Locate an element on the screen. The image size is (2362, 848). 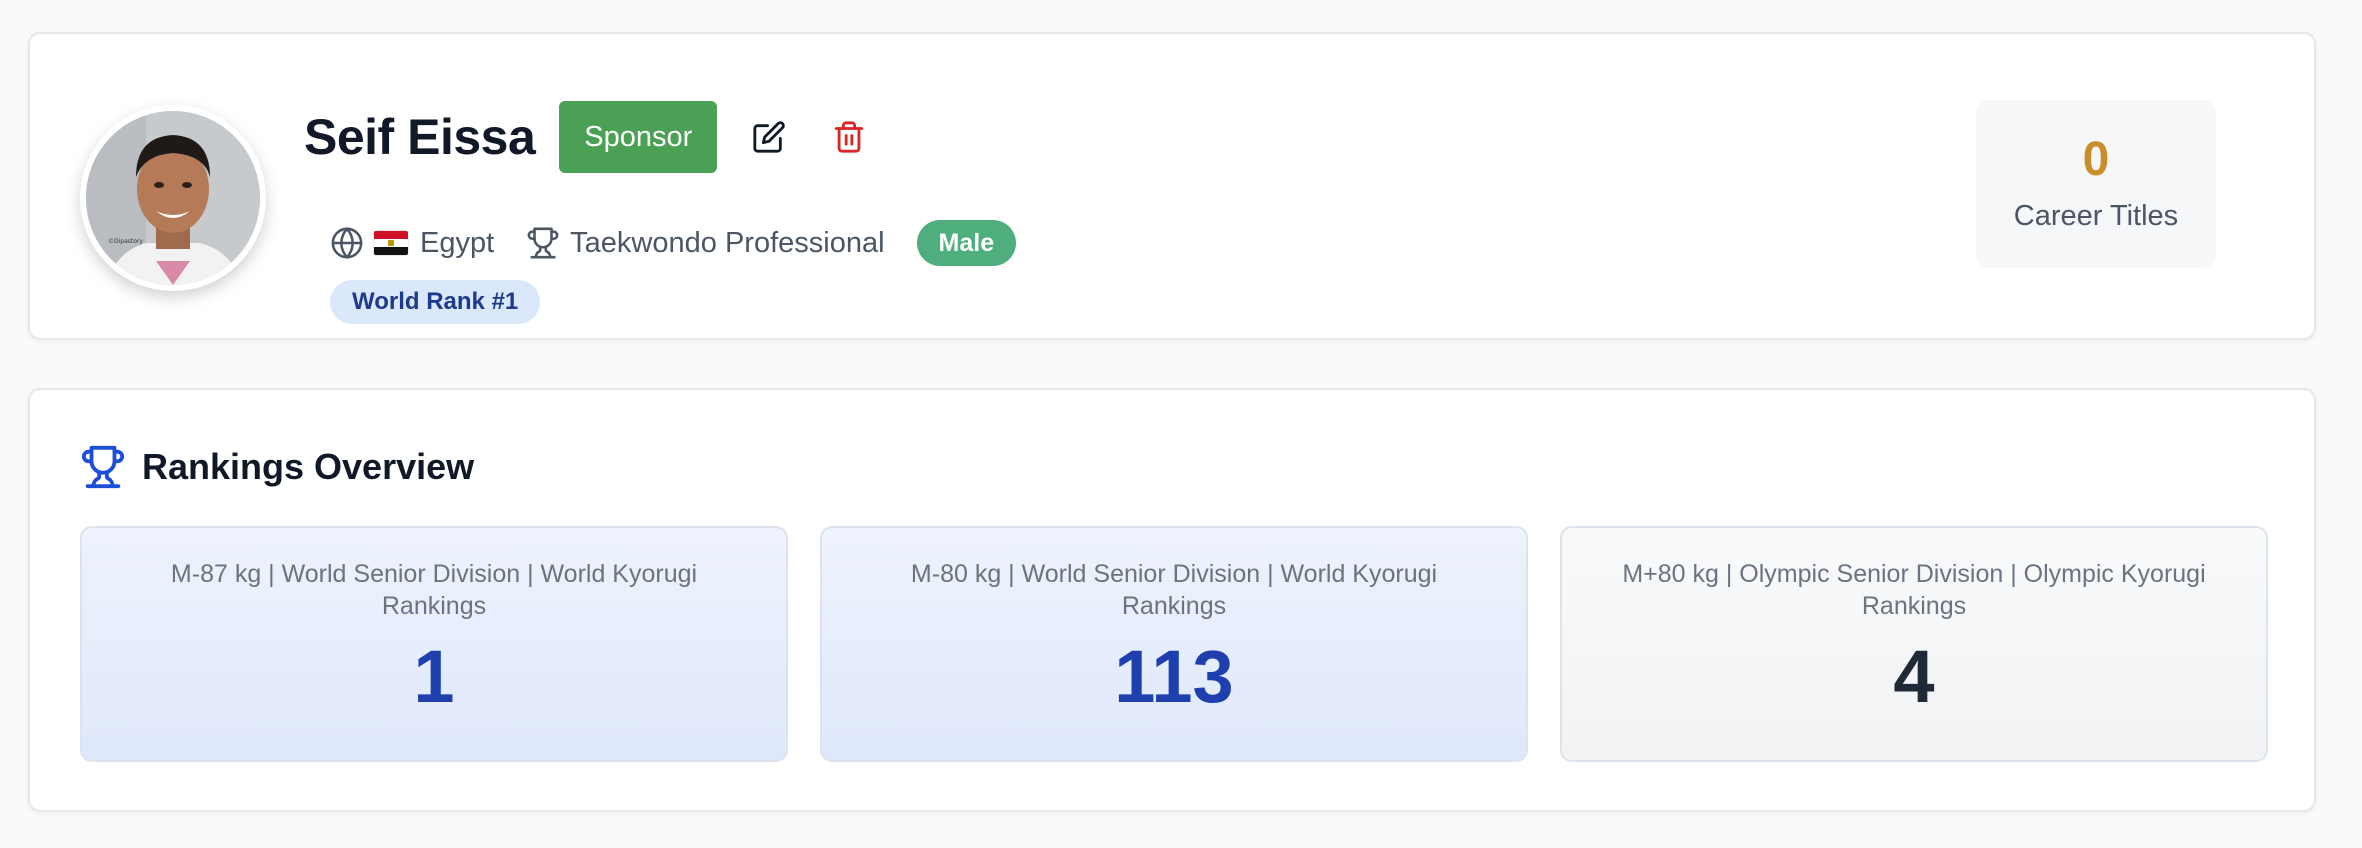
ranking-value: 113 is located at coordinates (1174, 676).